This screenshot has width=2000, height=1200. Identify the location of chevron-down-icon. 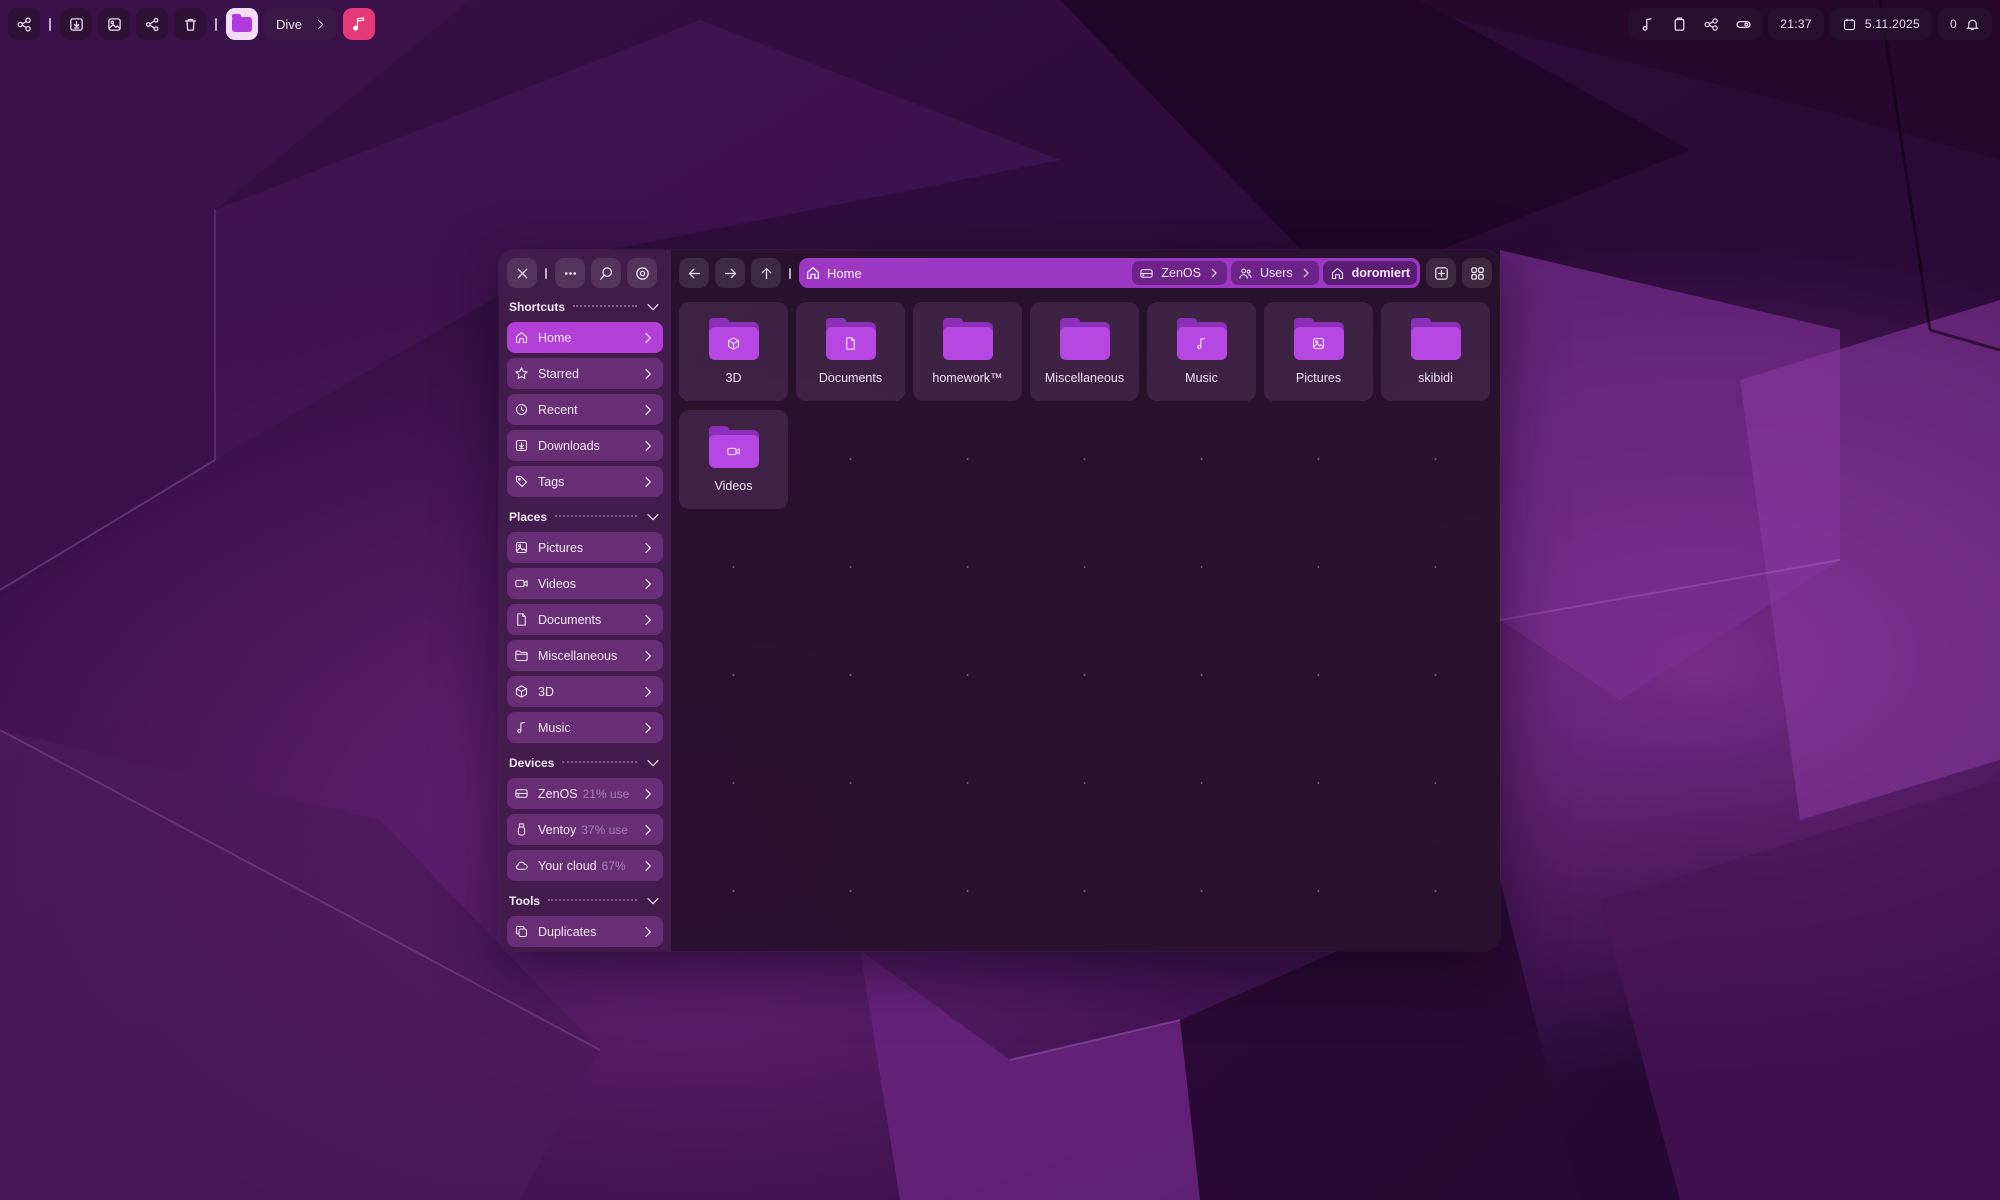
(653, 763).